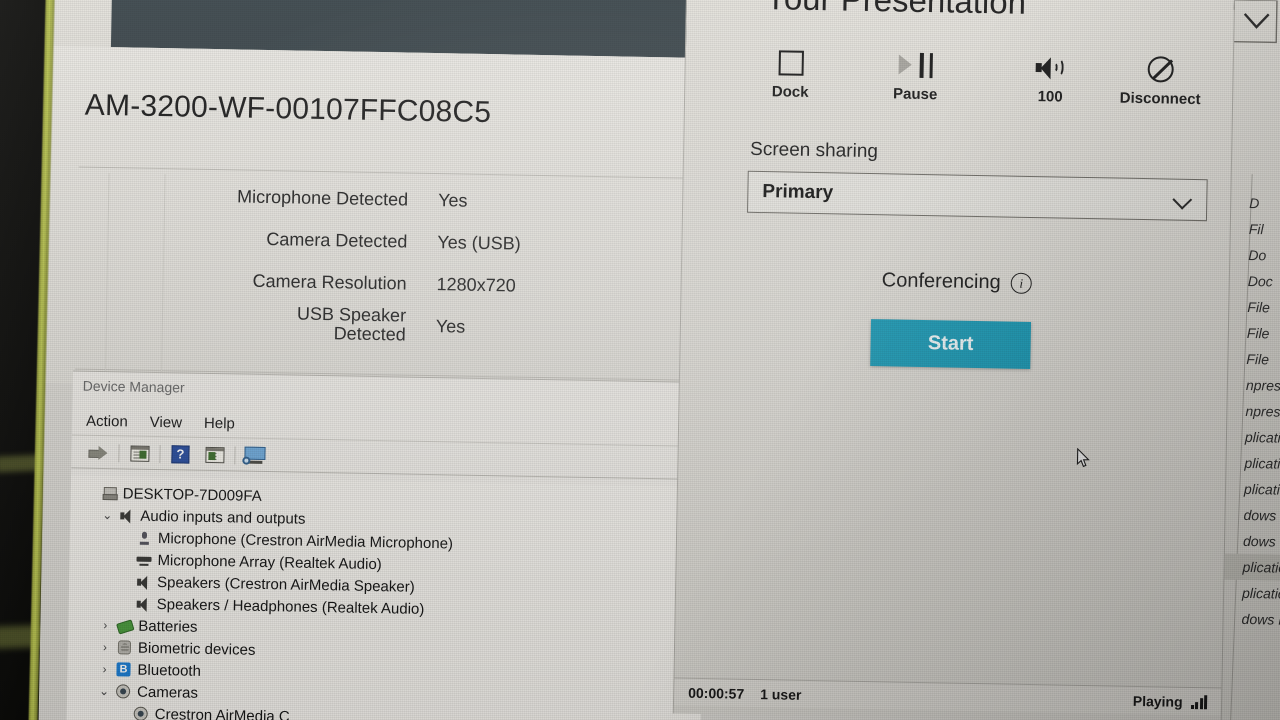 This screenshot has height=720, width=1280. What do you see at coordinates (322, 197) in the screenshot?
I see `info-label: Microphone Detected` at bounding box center [322, 197].